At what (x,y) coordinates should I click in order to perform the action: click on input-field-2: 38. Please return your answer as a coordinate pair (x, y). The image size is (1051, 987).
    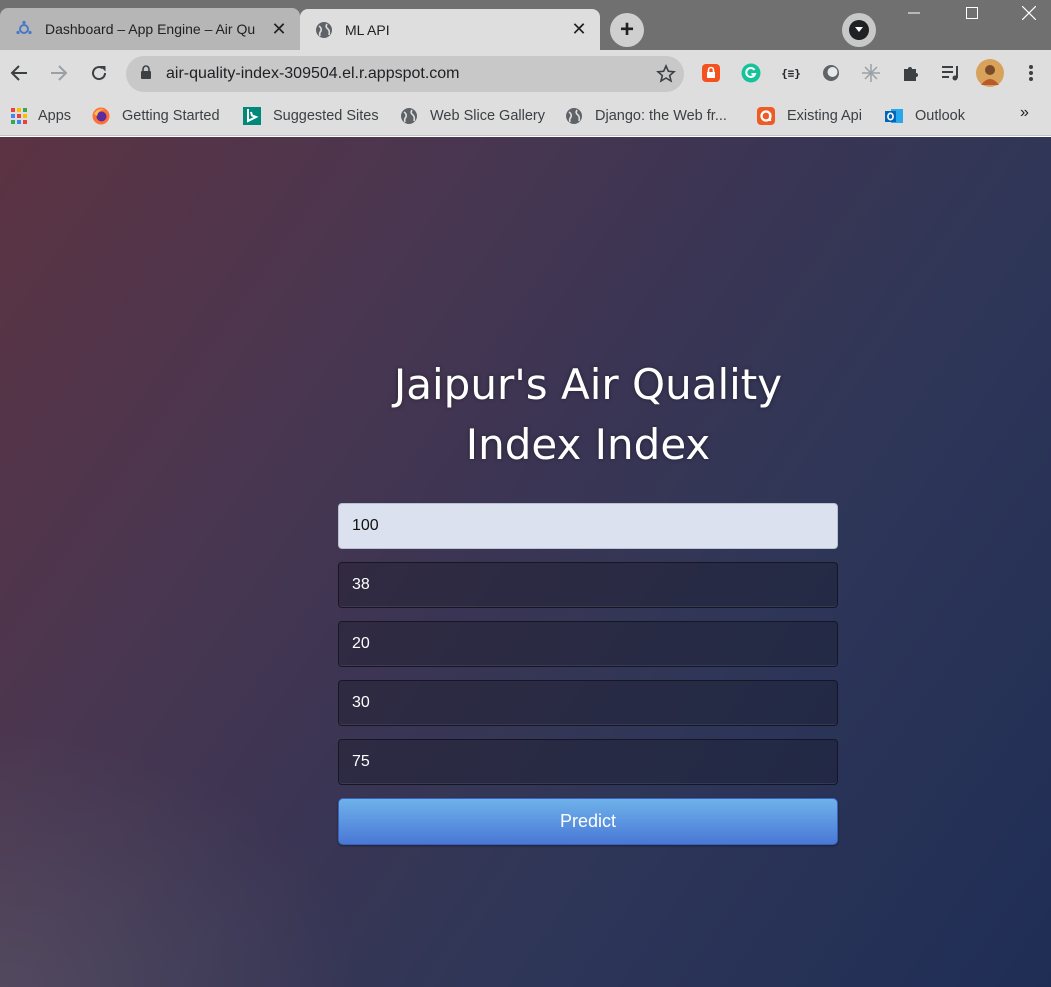
    Looking at the image, I should click on (588, 585).